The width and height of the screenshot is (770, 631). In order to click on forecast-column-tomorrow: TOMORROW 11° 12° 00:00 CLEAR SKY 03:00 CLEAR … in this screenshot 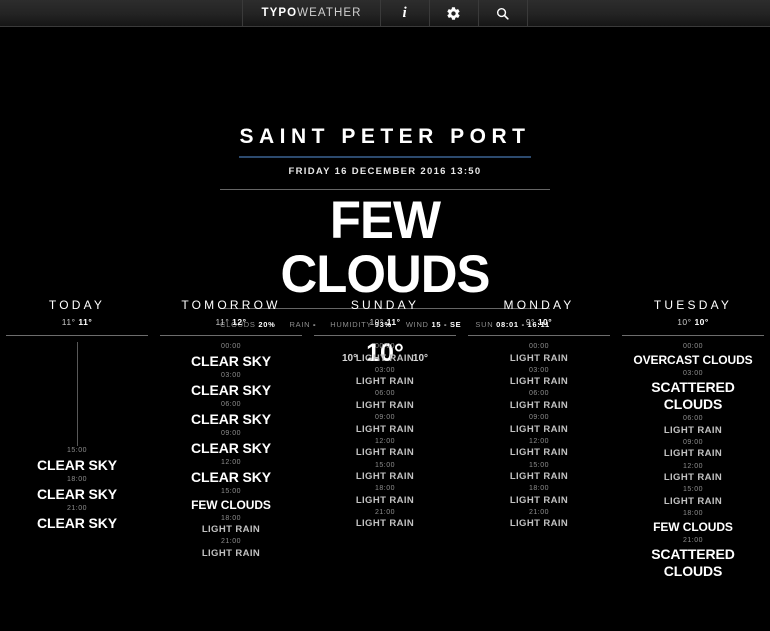, I will do `click(231, 439)`.